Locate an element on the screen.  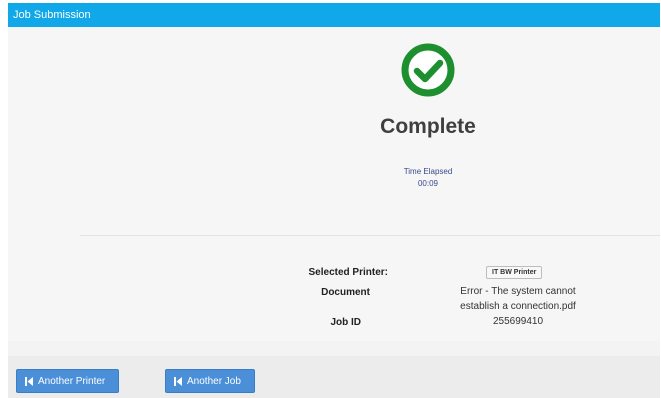
selected-printer-label: Selected Printer: is located at coordinates (348, 272).